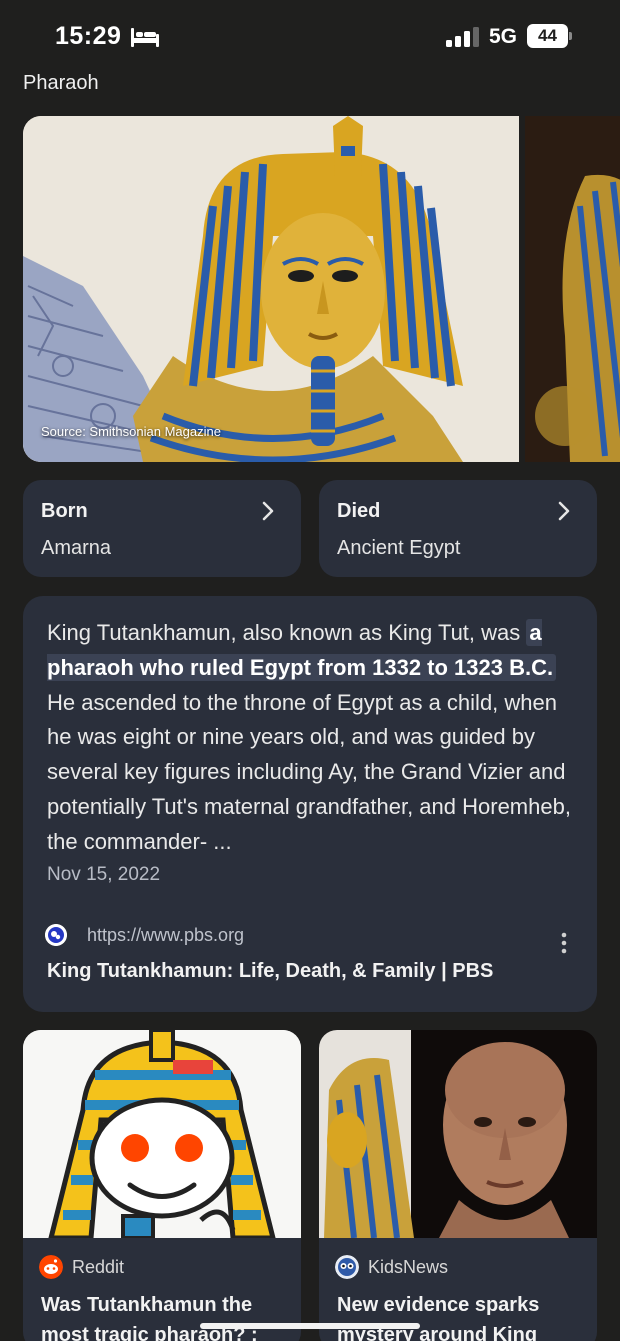 Image resolution: width=620 pixels, height=1341 pixels. I want to click on more-vert-icon, so click(564, 943).